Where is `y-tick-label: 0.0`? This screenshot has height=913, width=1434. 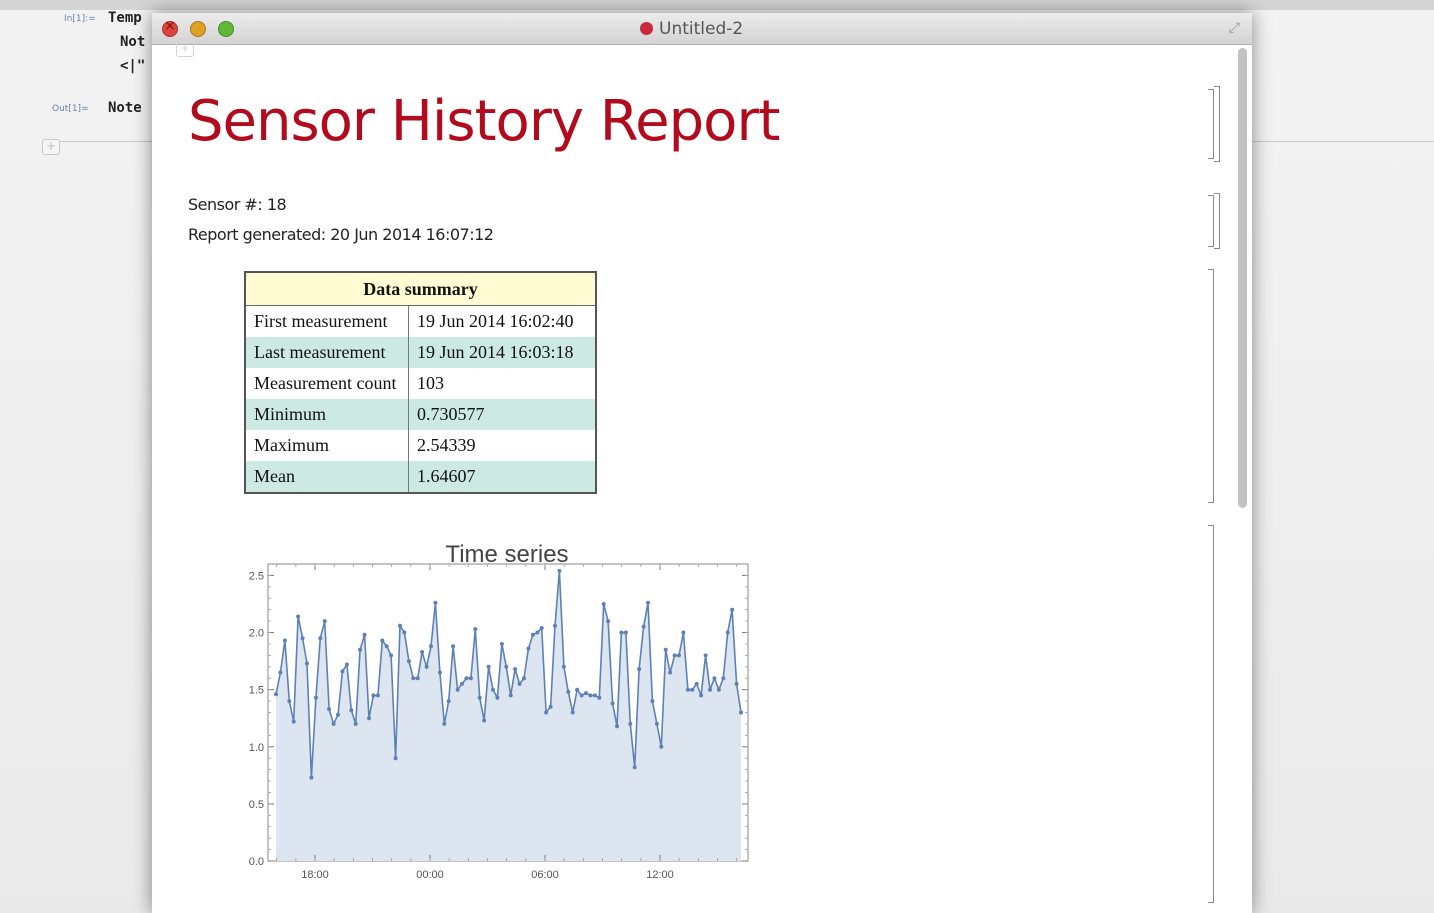 y-tick-label: 0.0 is located at coordinates (256, 862).